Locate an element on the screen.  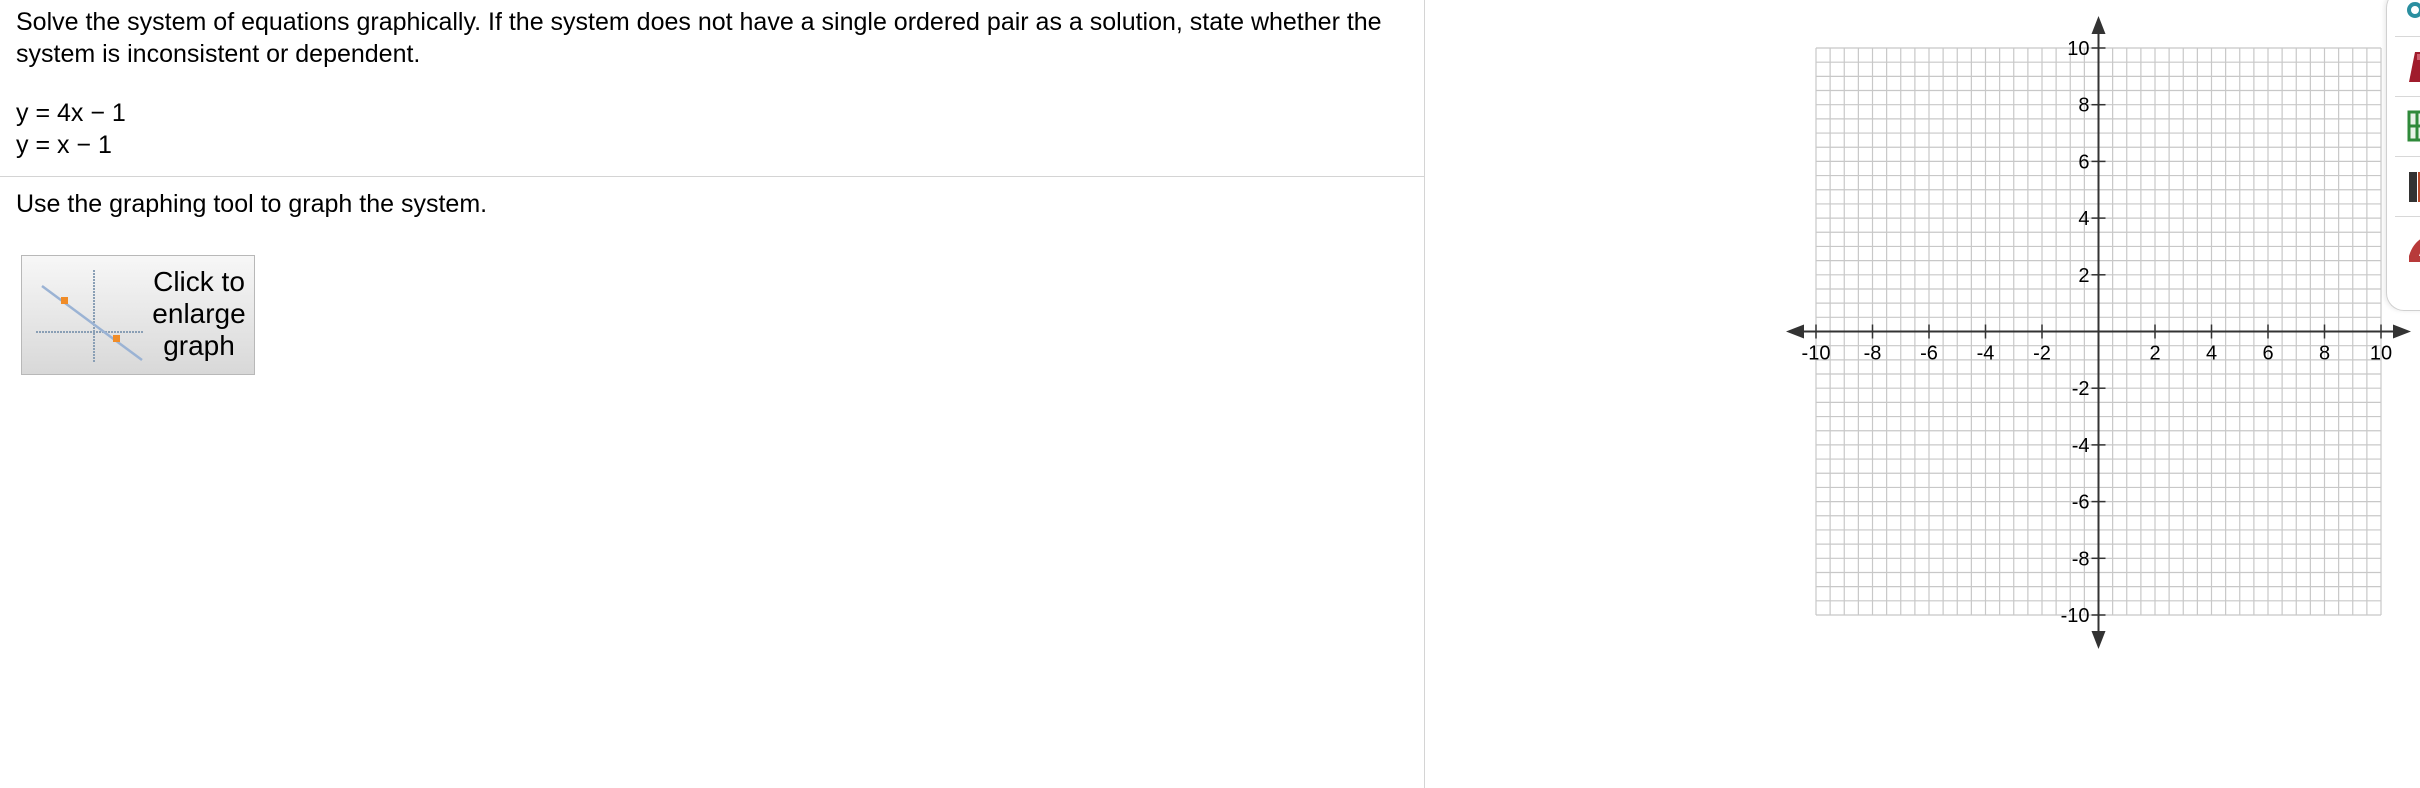
x-tick-label: 8 is located at coordinates (2324, 354).